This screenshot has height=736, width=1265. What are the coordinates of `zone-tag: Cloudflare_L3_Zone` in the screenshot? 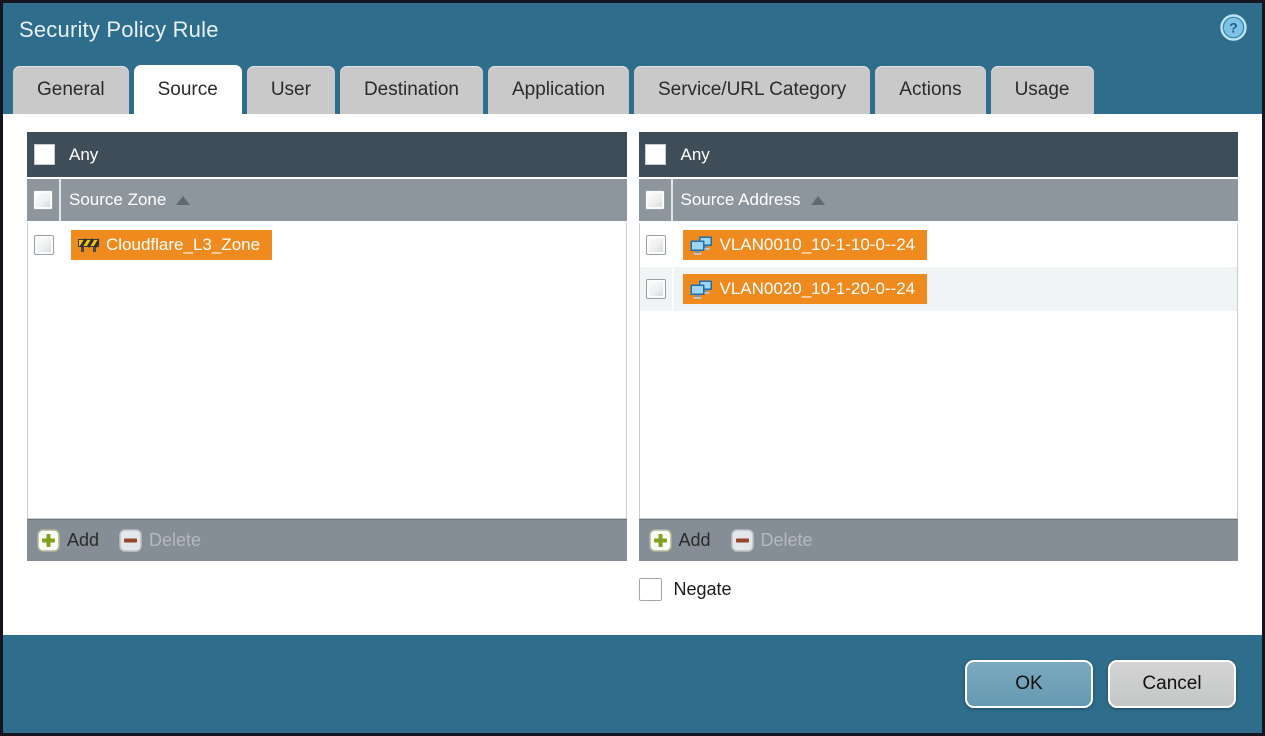 It's located at (172, 245).